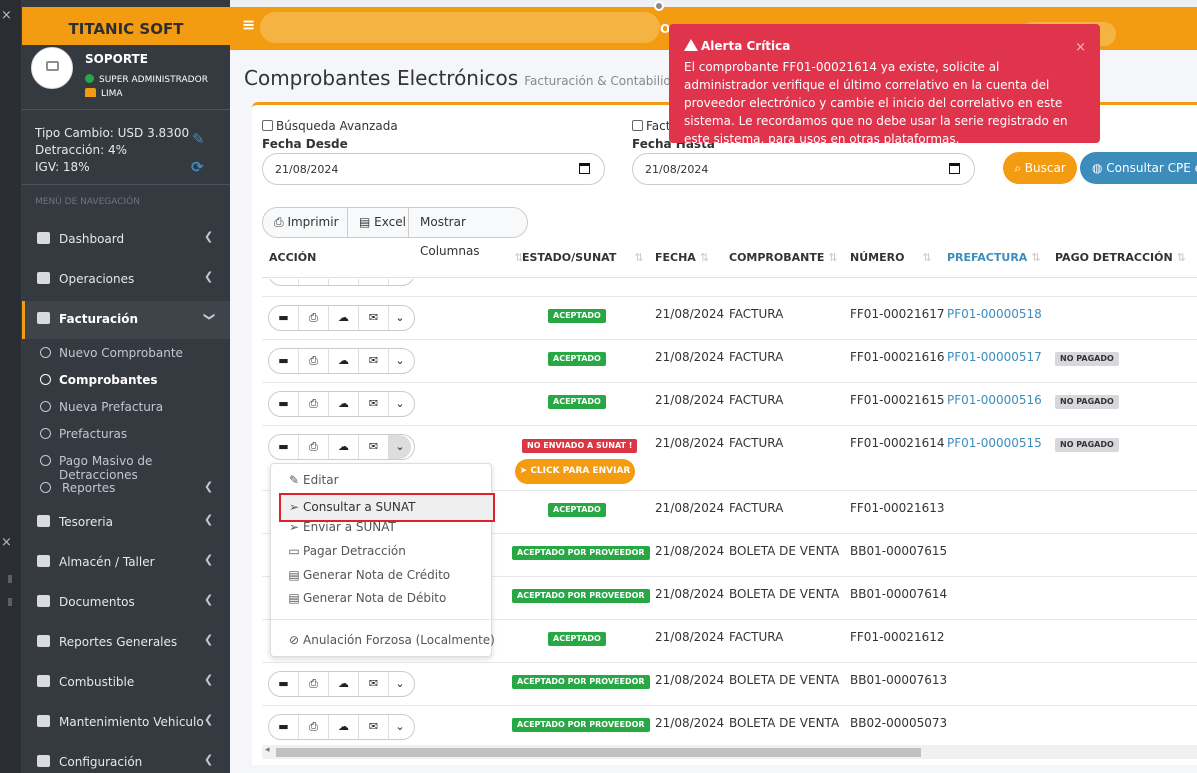  I want to click on scroll-left-icon: ◂, so click(267, 750).